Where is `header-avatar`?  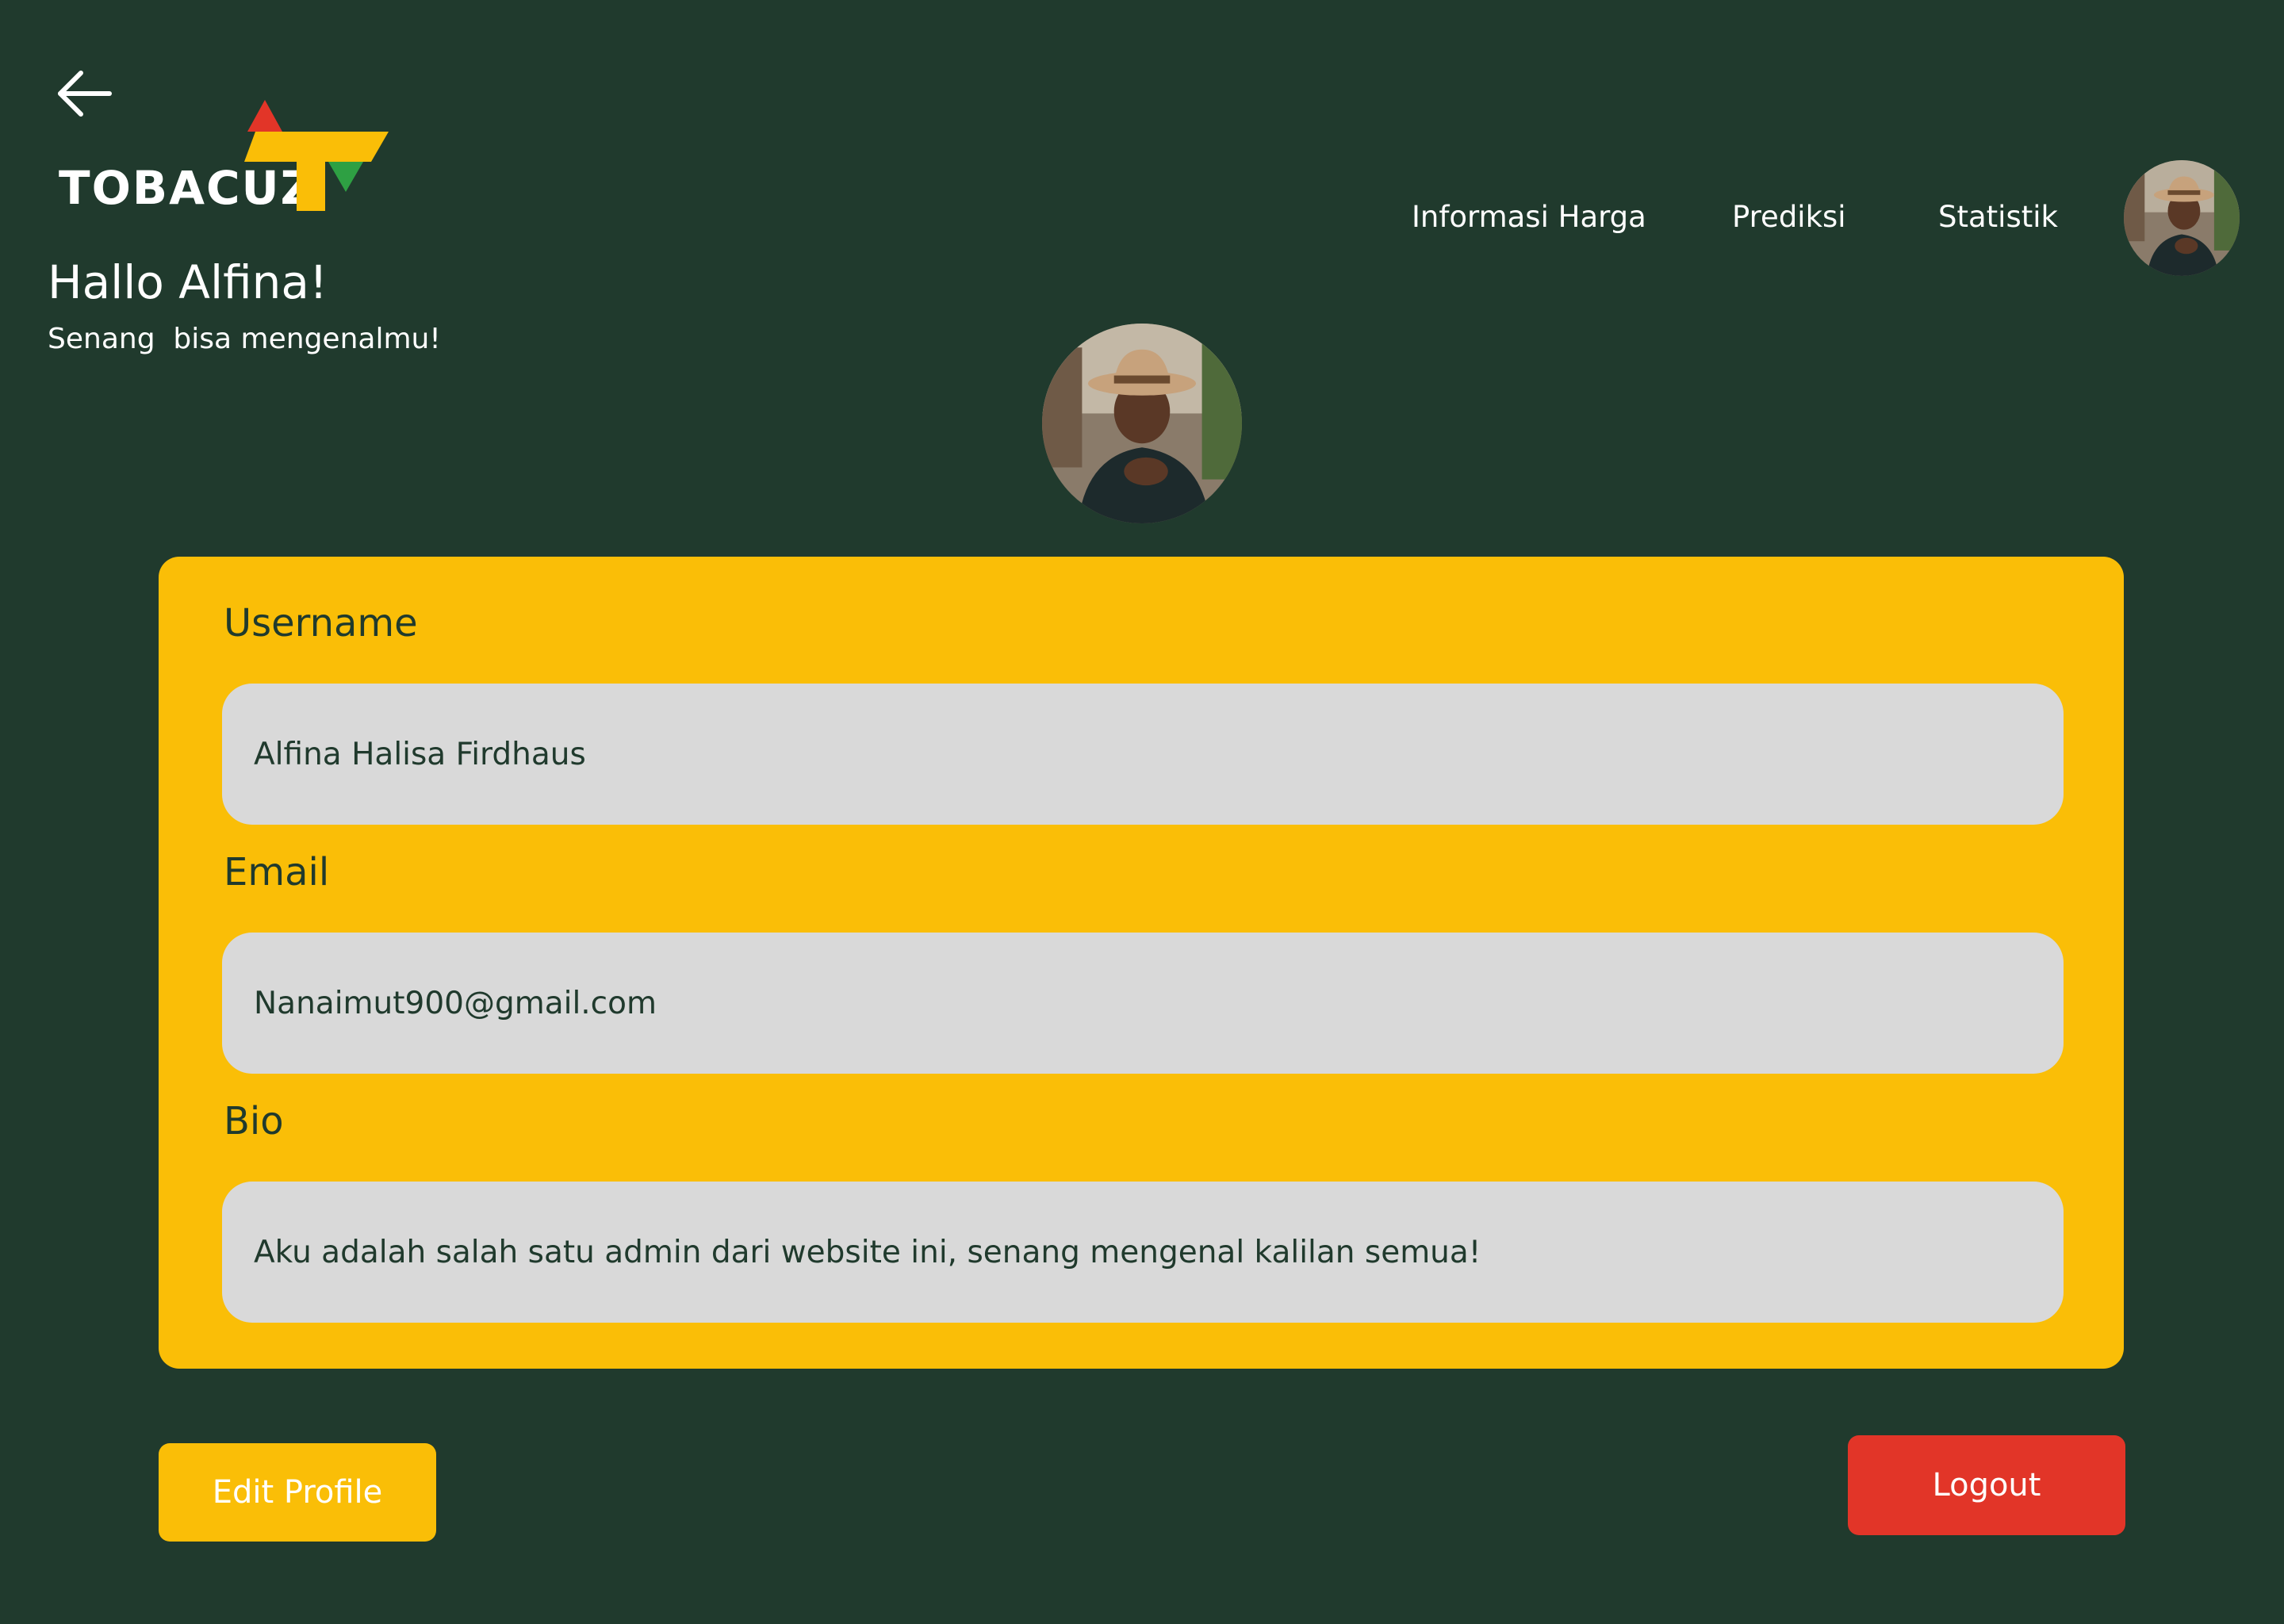
header-avatar is located at coordinates (2182, 218).